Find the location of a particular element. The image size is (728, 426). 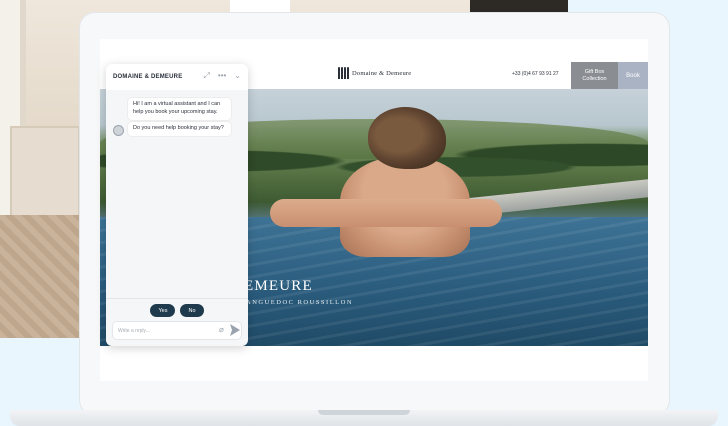

bot-avatar-icon is located at coordinates (118, 130).